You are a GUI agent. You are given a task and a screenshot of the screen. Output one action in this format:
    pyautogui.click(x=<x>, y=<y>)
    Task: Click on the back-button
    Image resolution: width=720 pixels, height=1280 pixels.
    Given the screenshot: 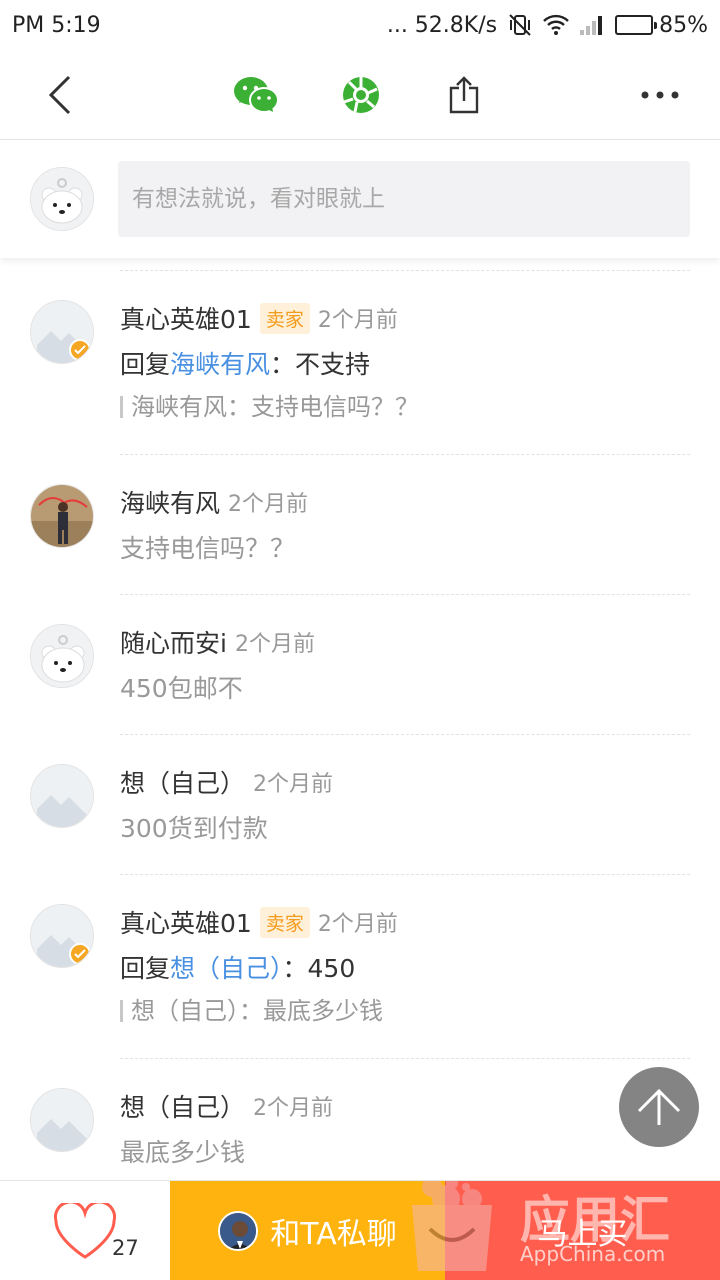 What is the action you would take?
    pyautogui.click(x=60, y=95)
    